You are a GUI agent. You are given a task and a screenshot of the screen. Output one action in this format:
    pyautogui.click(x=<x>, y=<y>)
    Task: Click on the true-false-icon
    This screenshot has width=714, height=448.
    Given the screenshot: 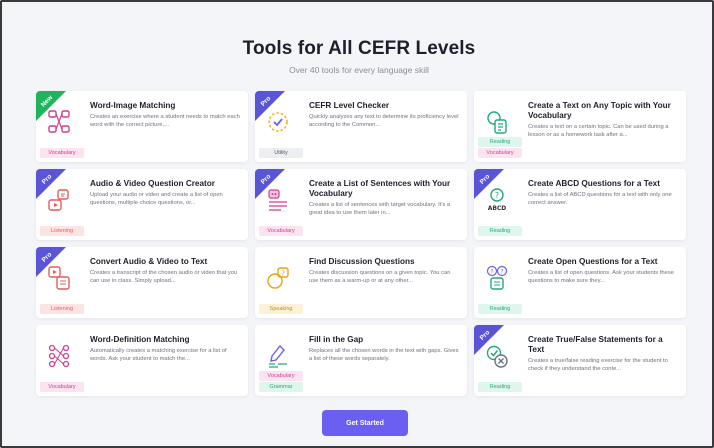 What is the action you would take?
    pyautogui.click(x=497, y=356)
    